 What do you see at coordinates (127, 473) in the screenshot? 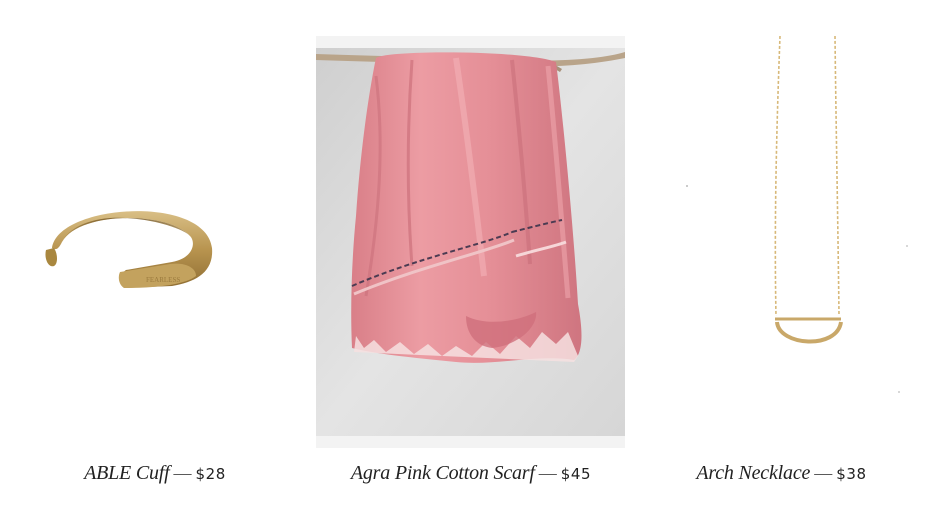
I see `product-title: ABLE Cuff` at bounding box center [127, 473].